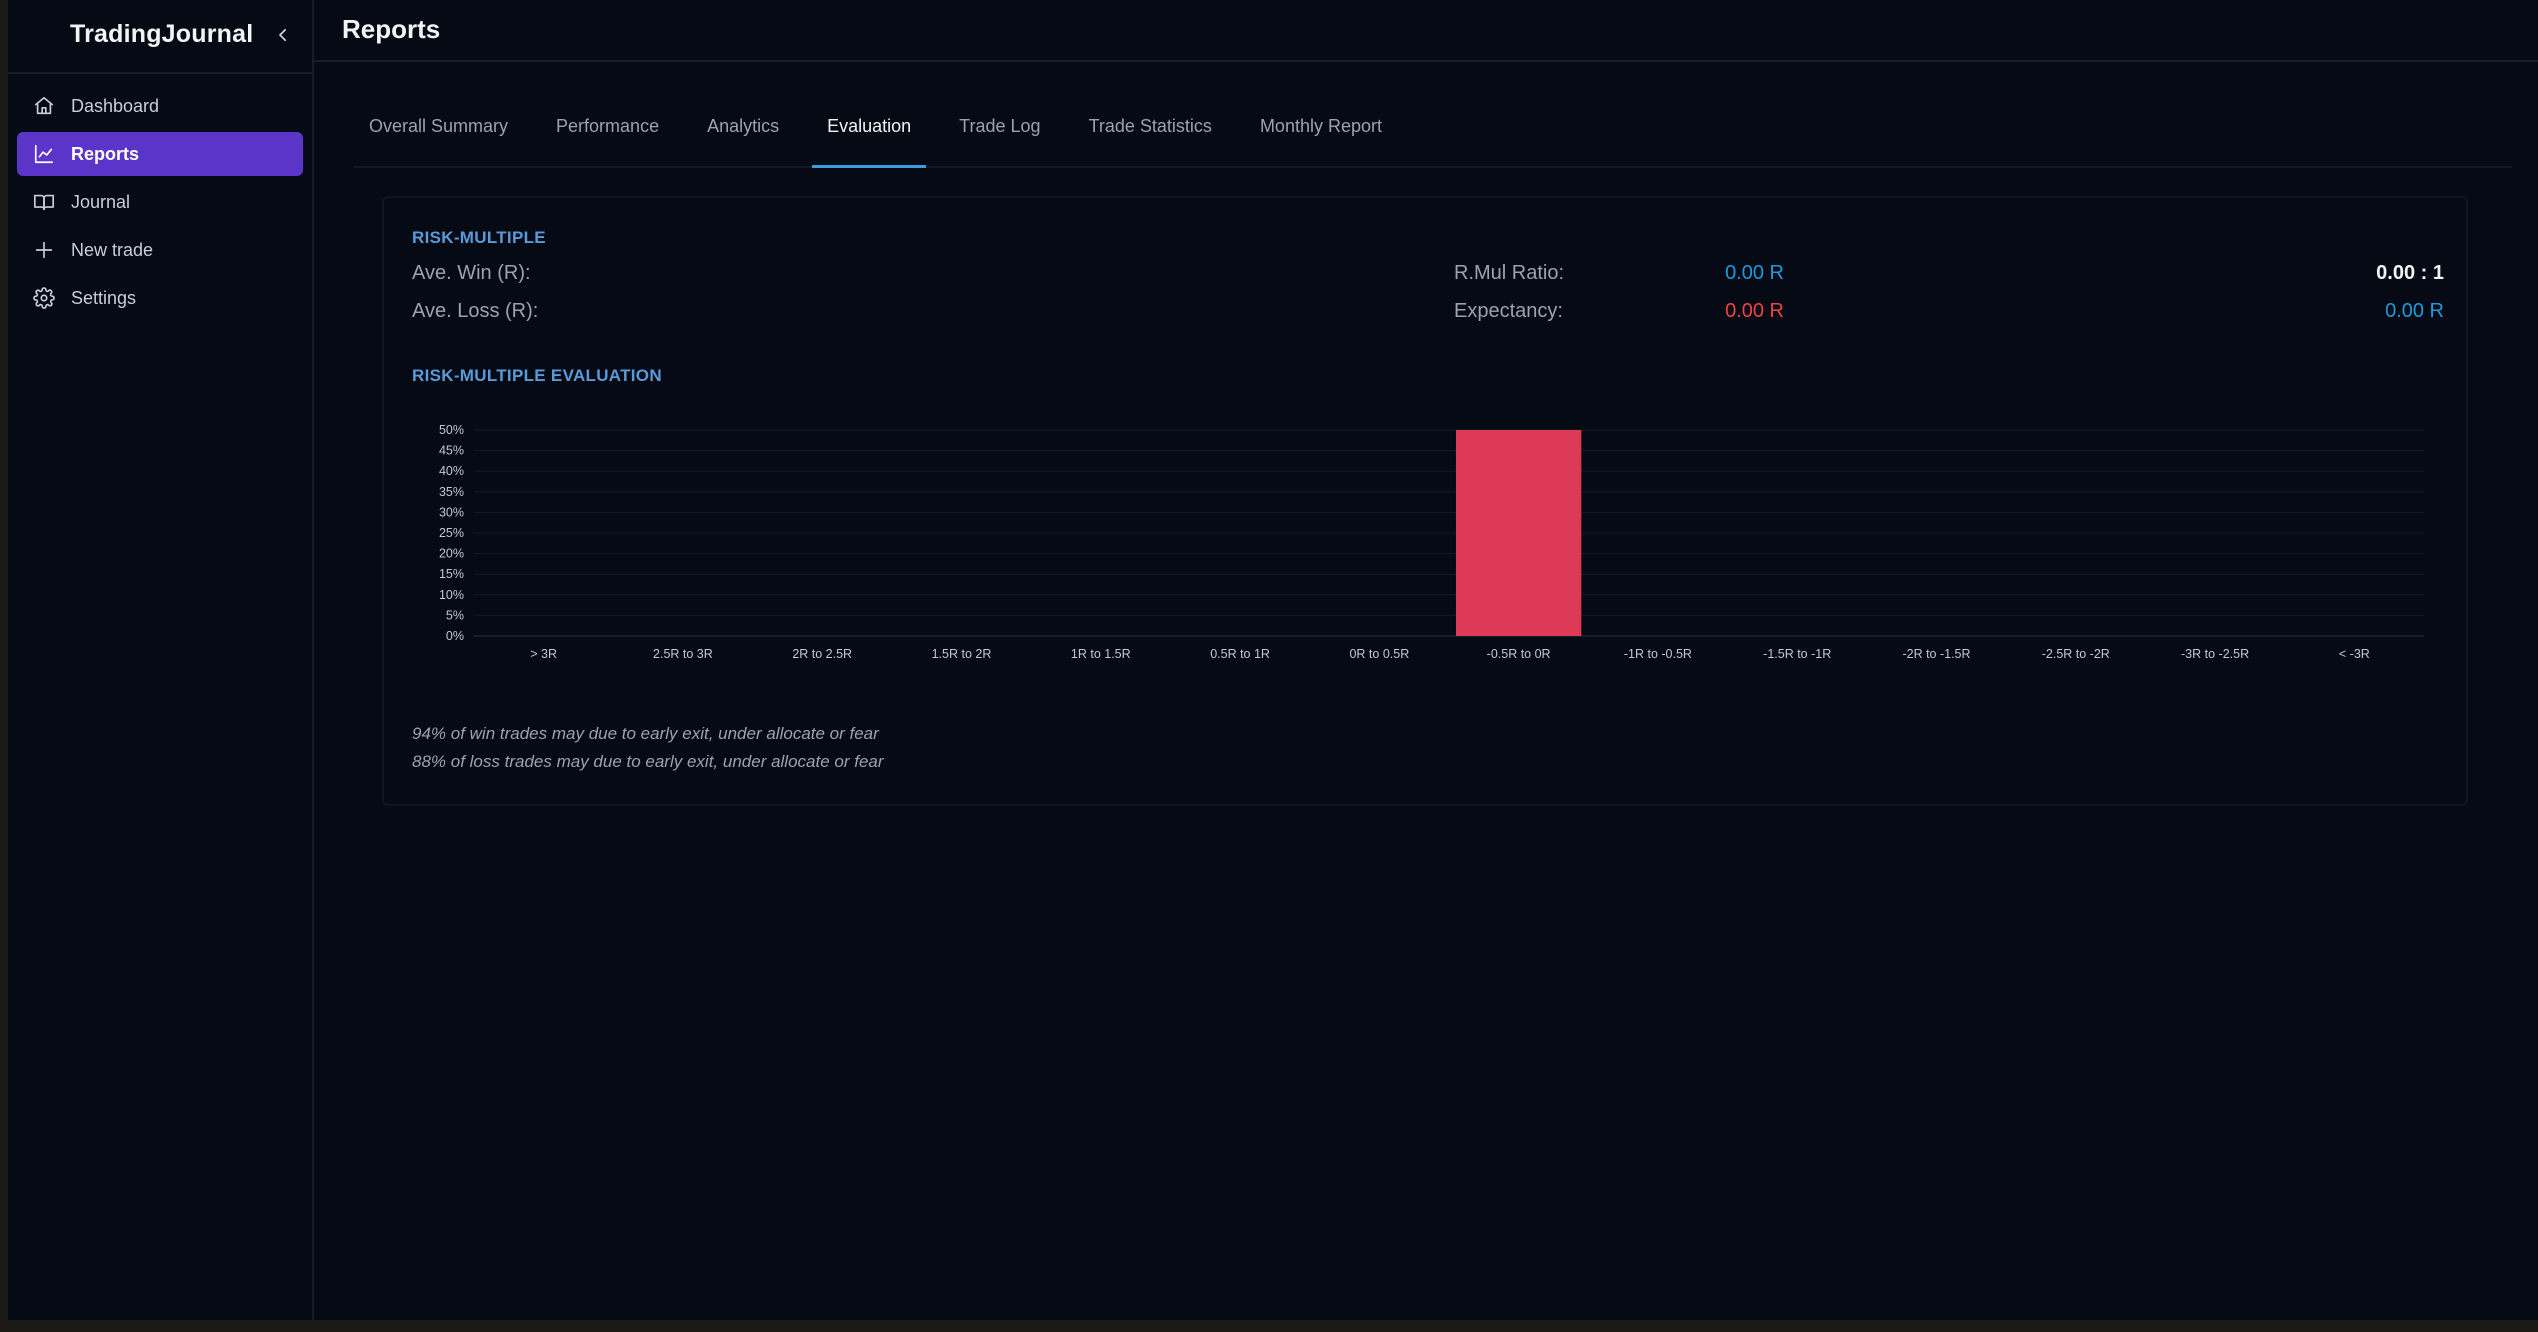  I want to click on y-tick-label: 5%, so click(455, 615).